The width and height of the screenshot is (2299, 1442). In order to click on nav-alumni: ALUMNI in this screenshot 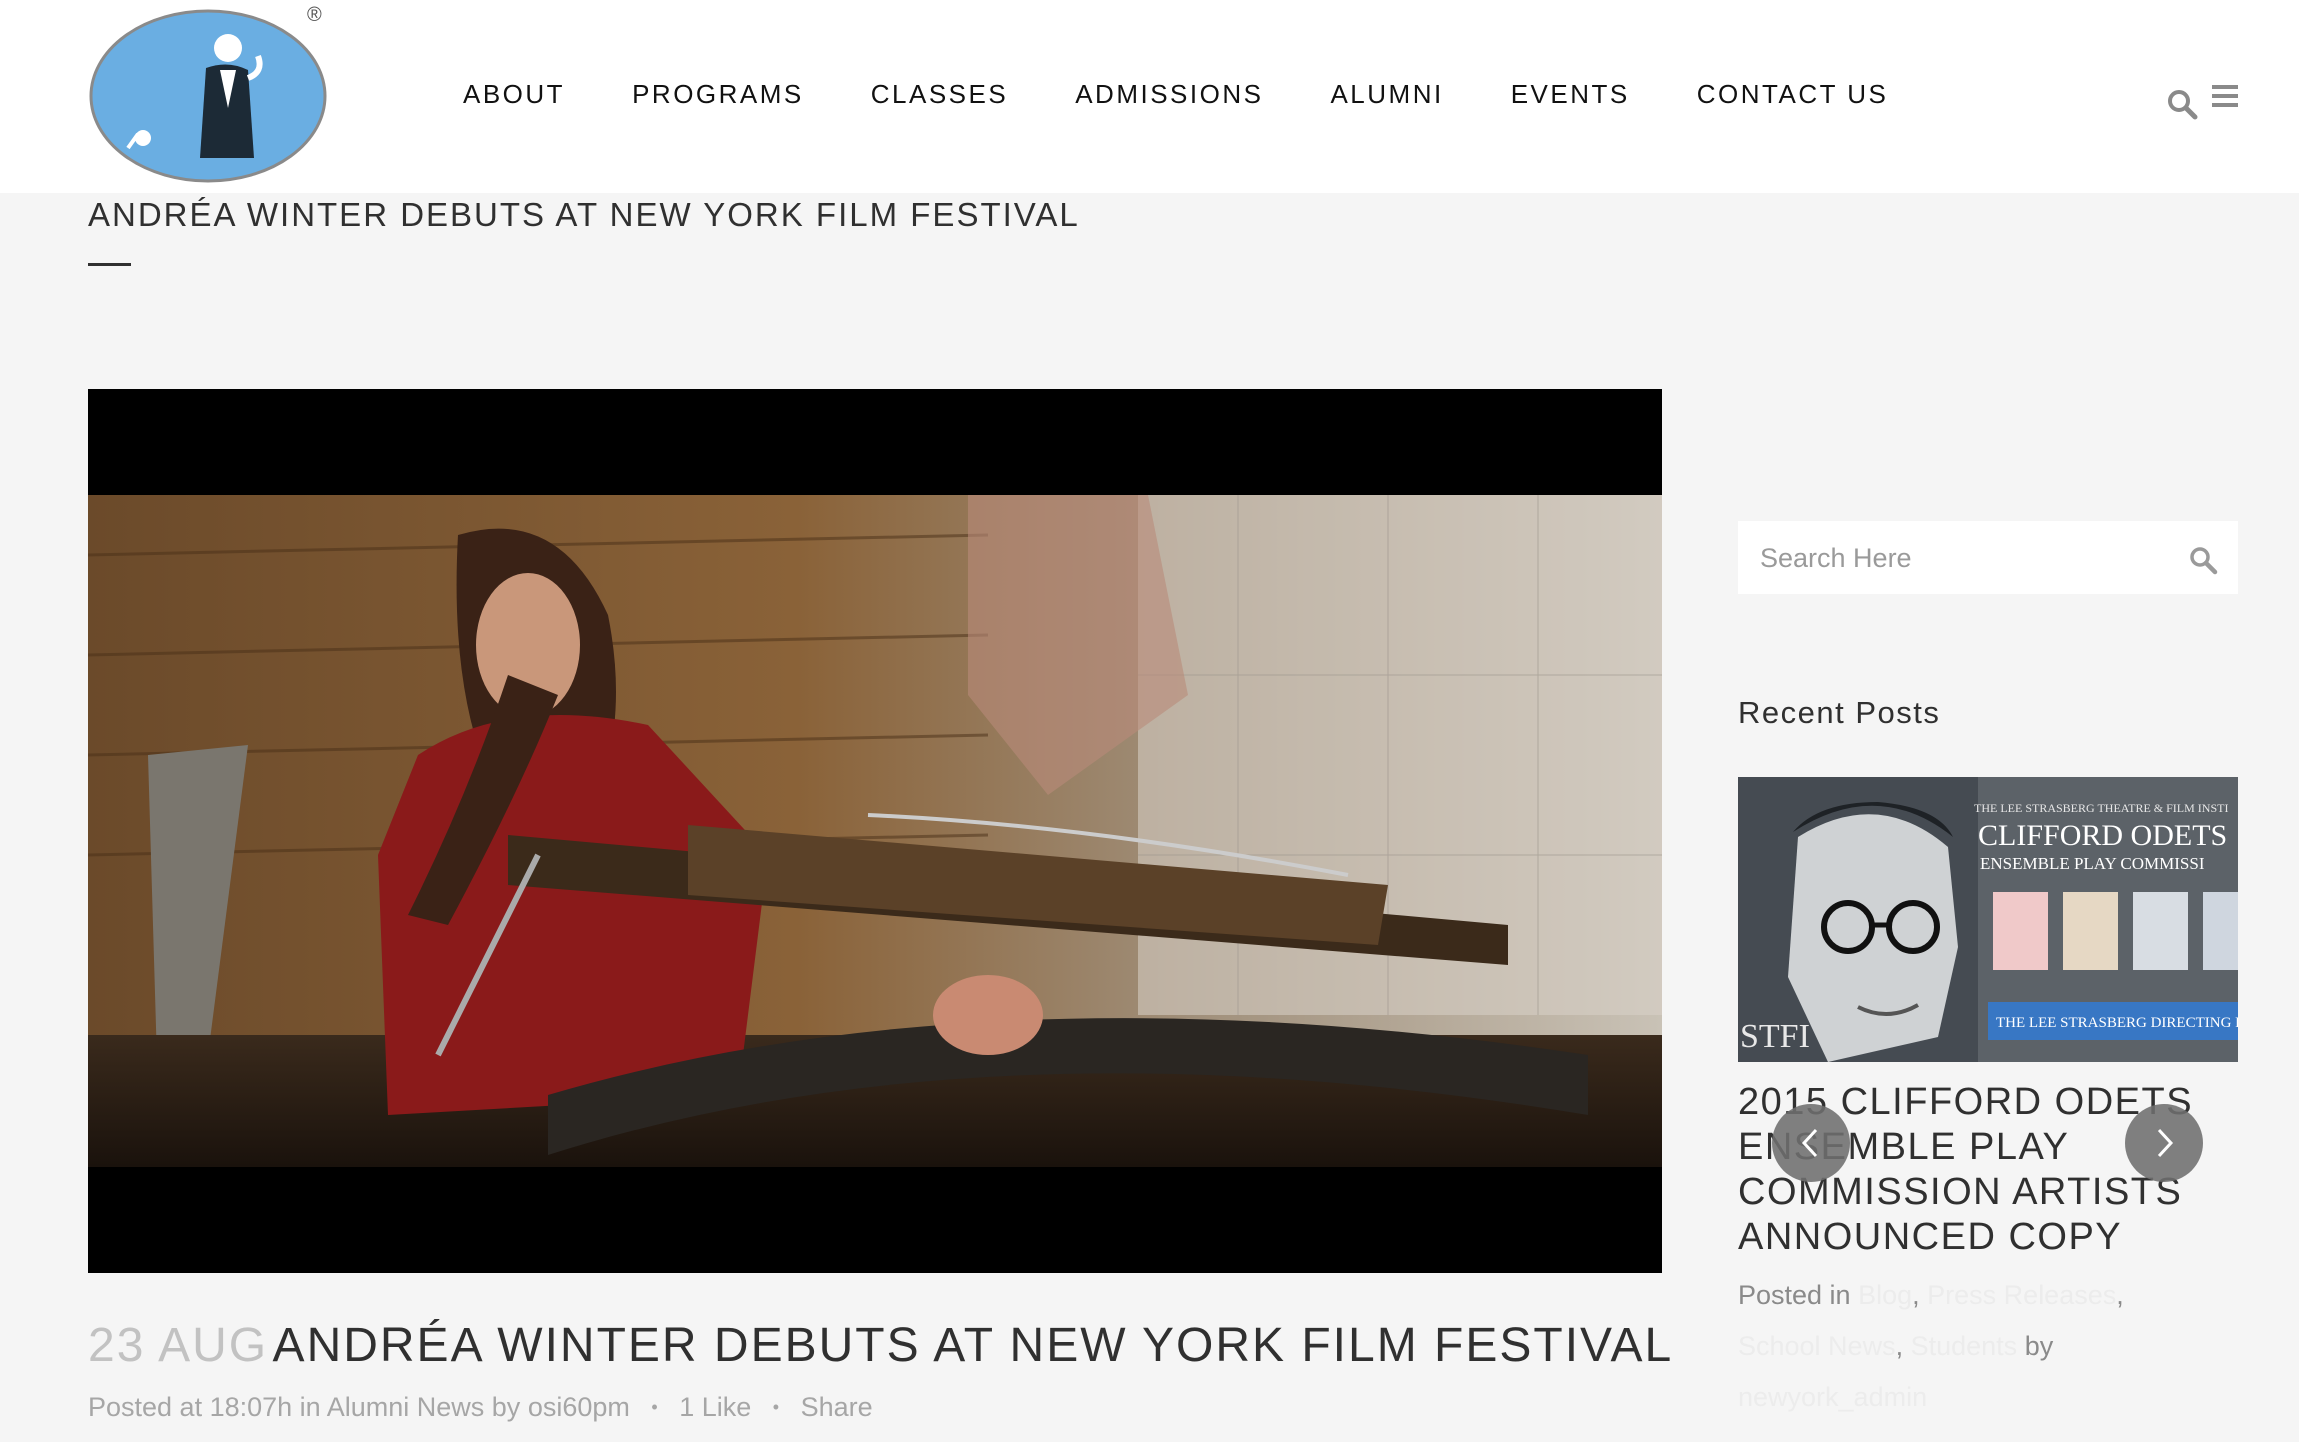, I will do `click(1386, 94)`.